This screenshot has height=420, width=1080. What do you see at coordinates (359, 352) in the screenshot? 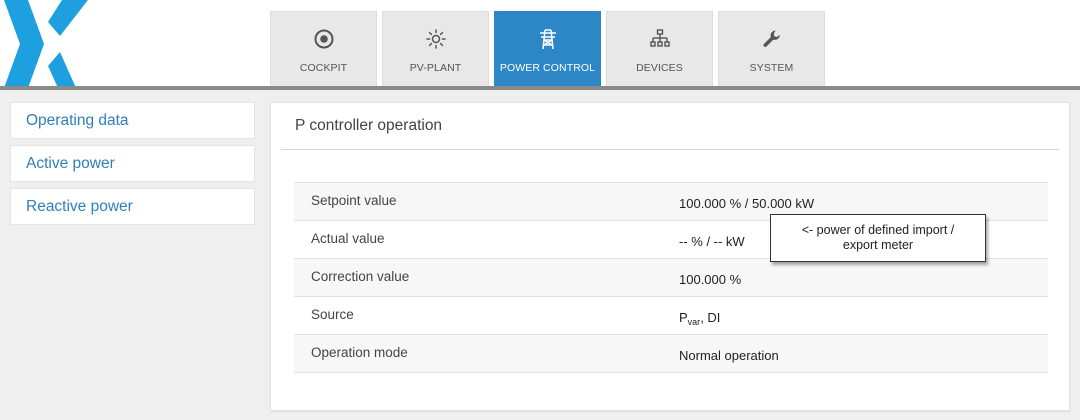
I see `row-label: Operation mode` at bounding box center [359, 352].